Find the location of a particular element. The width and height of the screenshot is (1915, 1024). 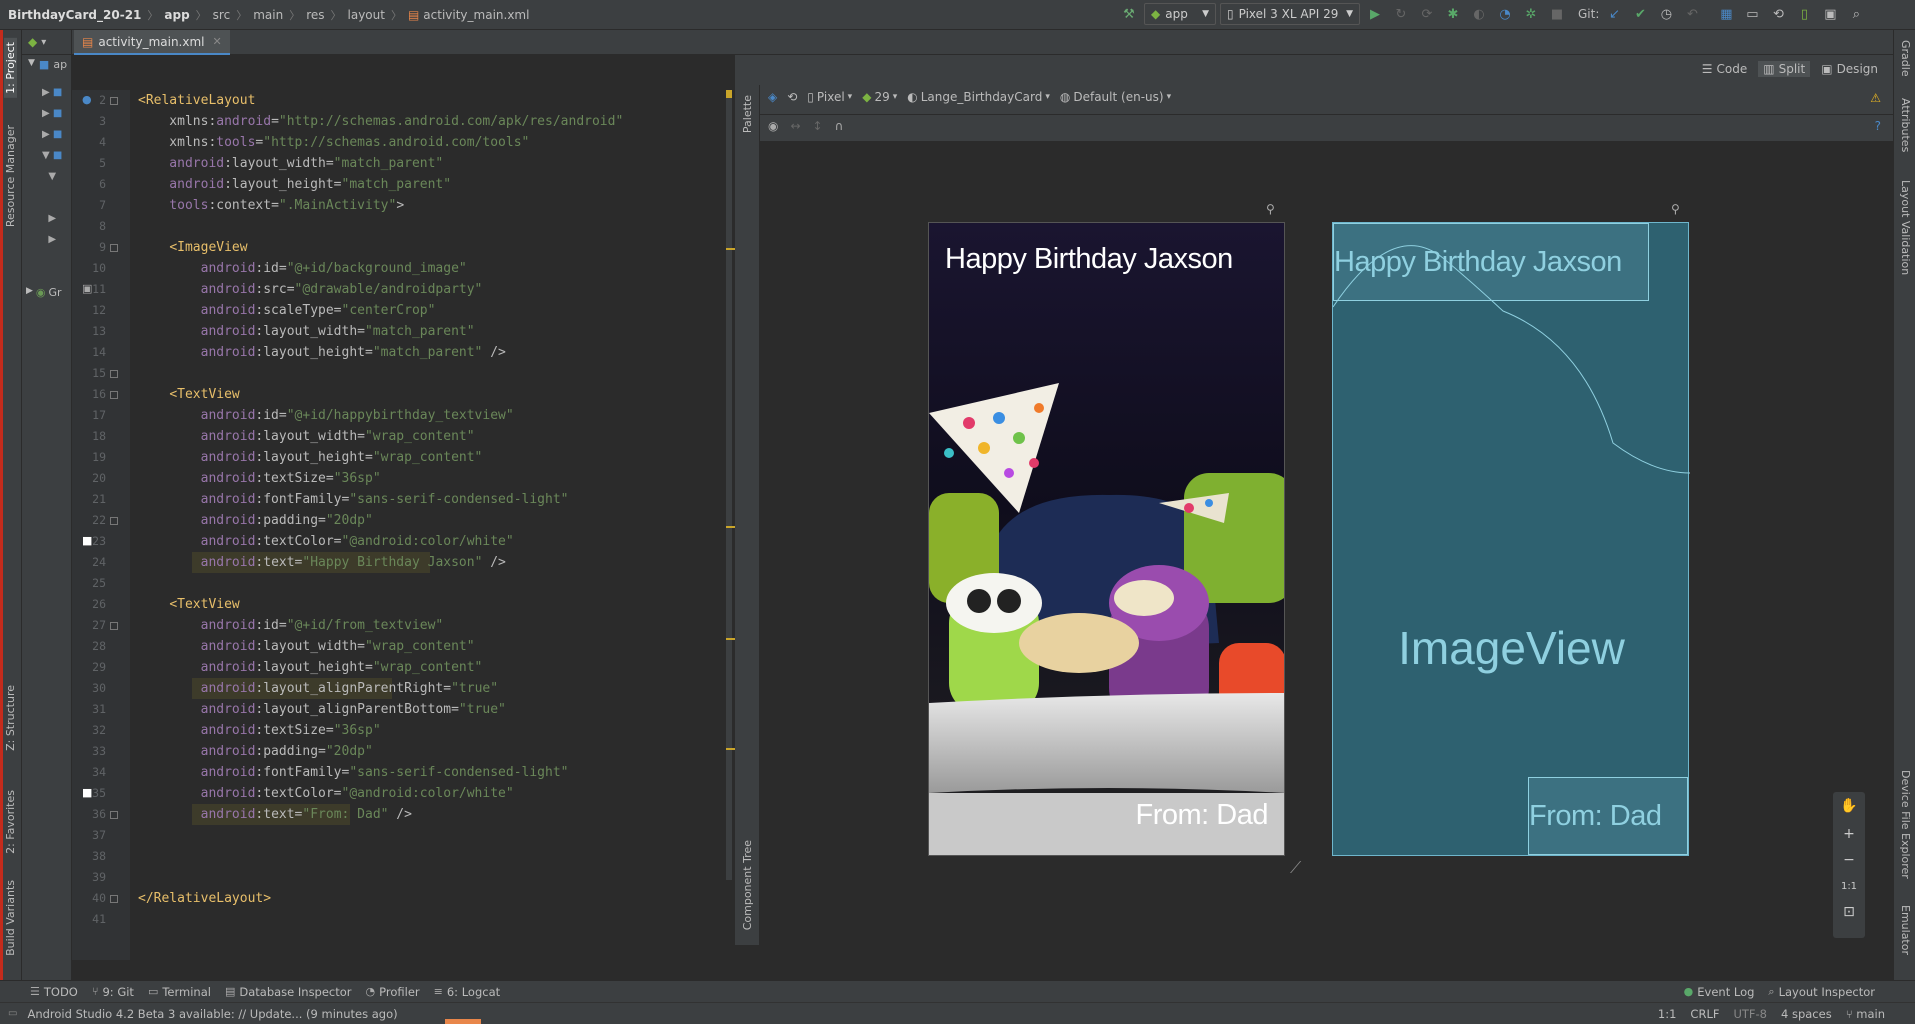

code-line: android:layout_alignParentRight="true" is located at coordinates (318, 688).